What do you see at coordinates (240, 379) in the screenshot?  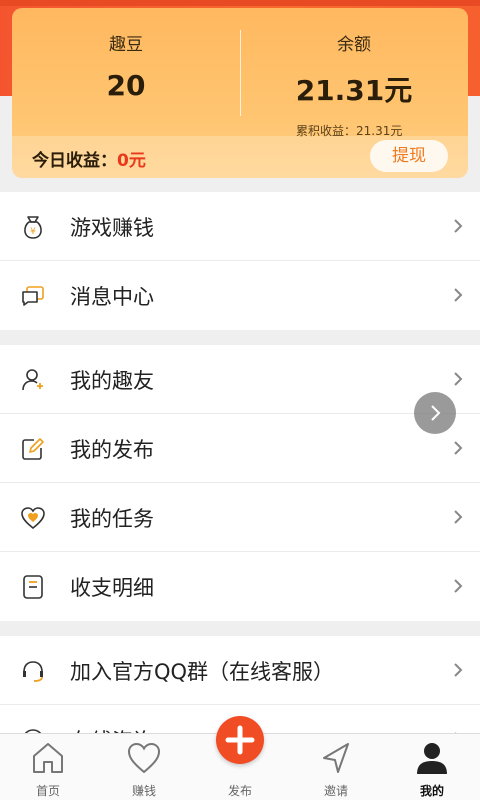 I see `menu-item-my-friends: 我的趣友` at bounding box center [240, 379].